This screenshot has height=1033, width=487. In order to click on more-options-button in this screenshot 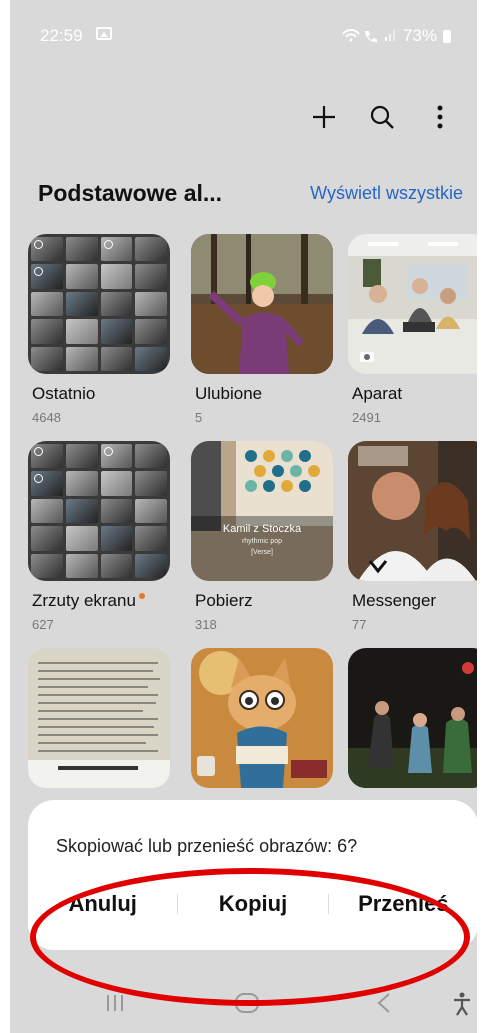, I will do `click(440, 117)`.